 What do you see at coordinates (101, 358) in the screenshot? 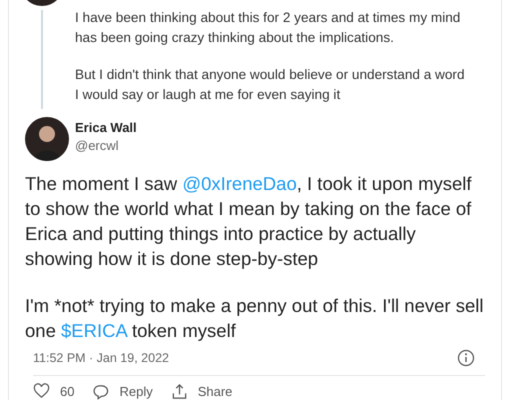
I see `timestamp: 11:52 PM · Jan 19, 2022` at bounding box center [101, 358].